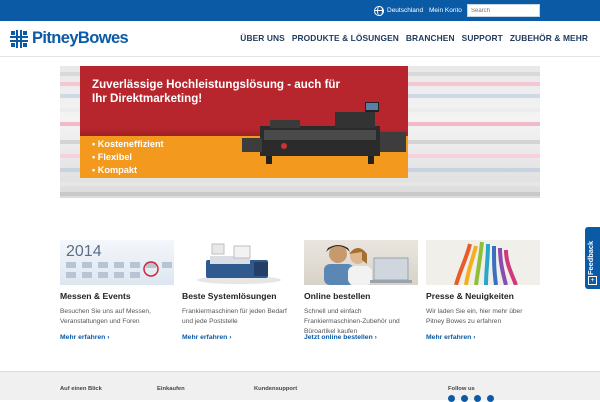  What do you see at coordinates (262, 38) in the screenshot?
I see `nav-item-about: ÜBER UNS` at bounding box center [262, 38].